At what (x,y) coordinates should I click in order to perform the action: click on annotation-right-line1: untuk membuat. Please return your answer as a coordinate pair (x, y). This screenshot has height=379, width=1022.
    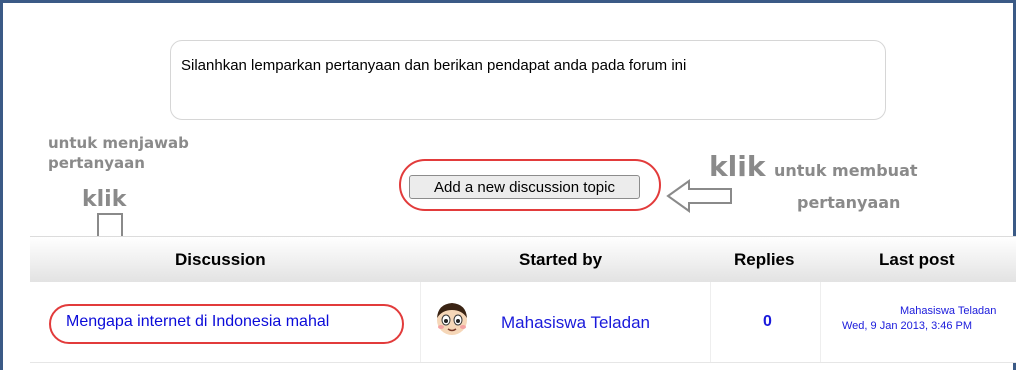
    Looking at the image, I should click on (846, 170).